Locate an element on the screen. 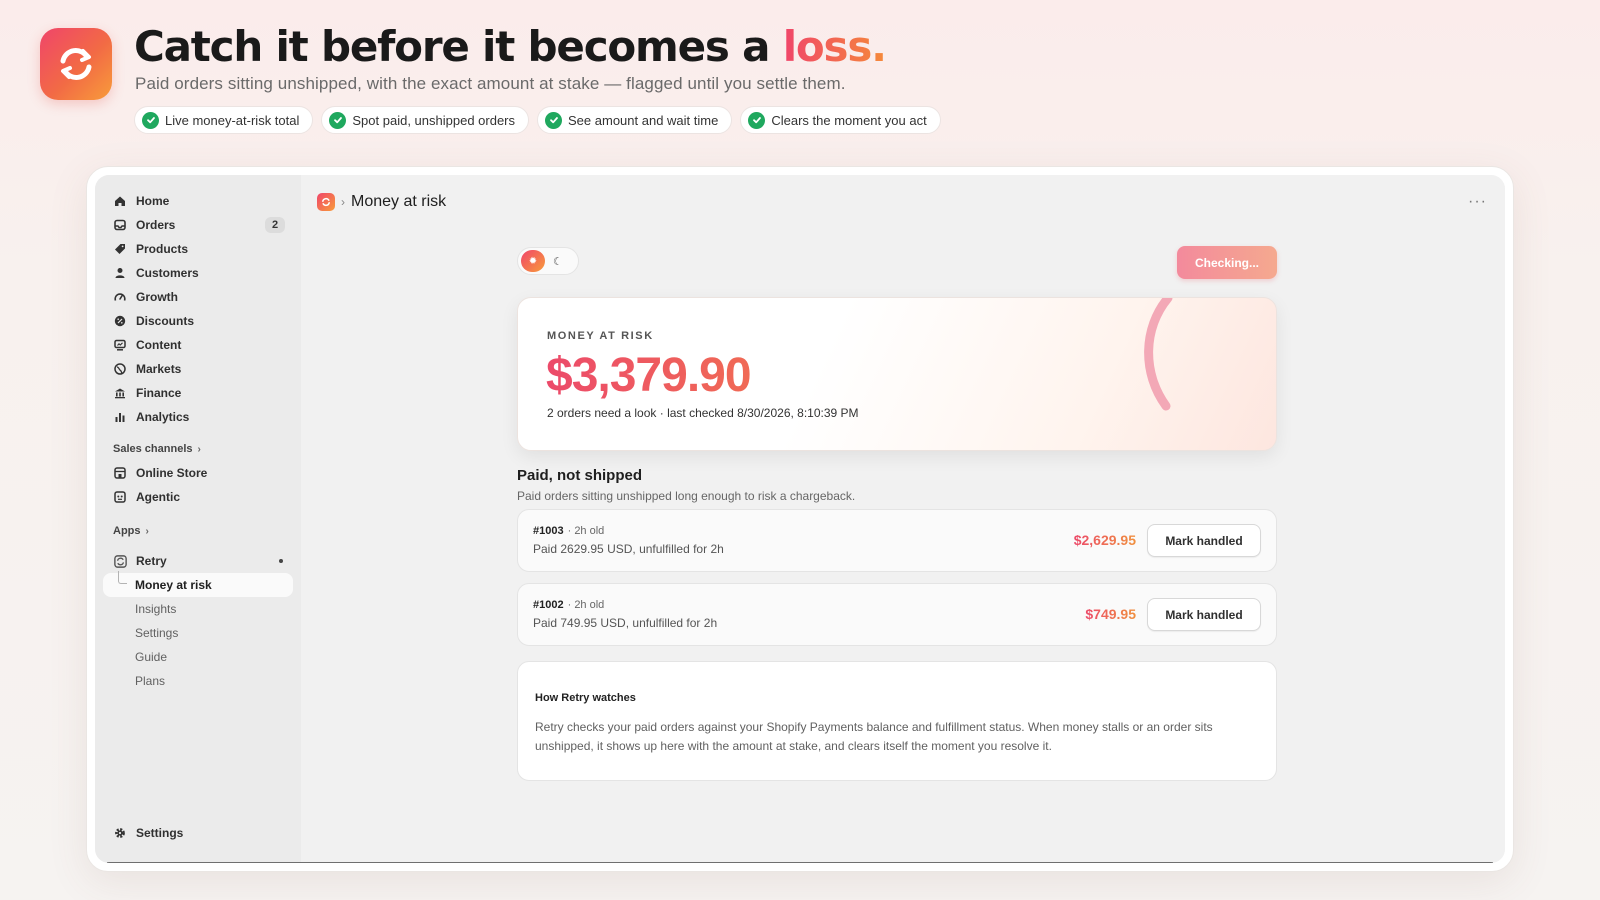  sidebar-item-growth: Growth is located at coordinates (198, 297).